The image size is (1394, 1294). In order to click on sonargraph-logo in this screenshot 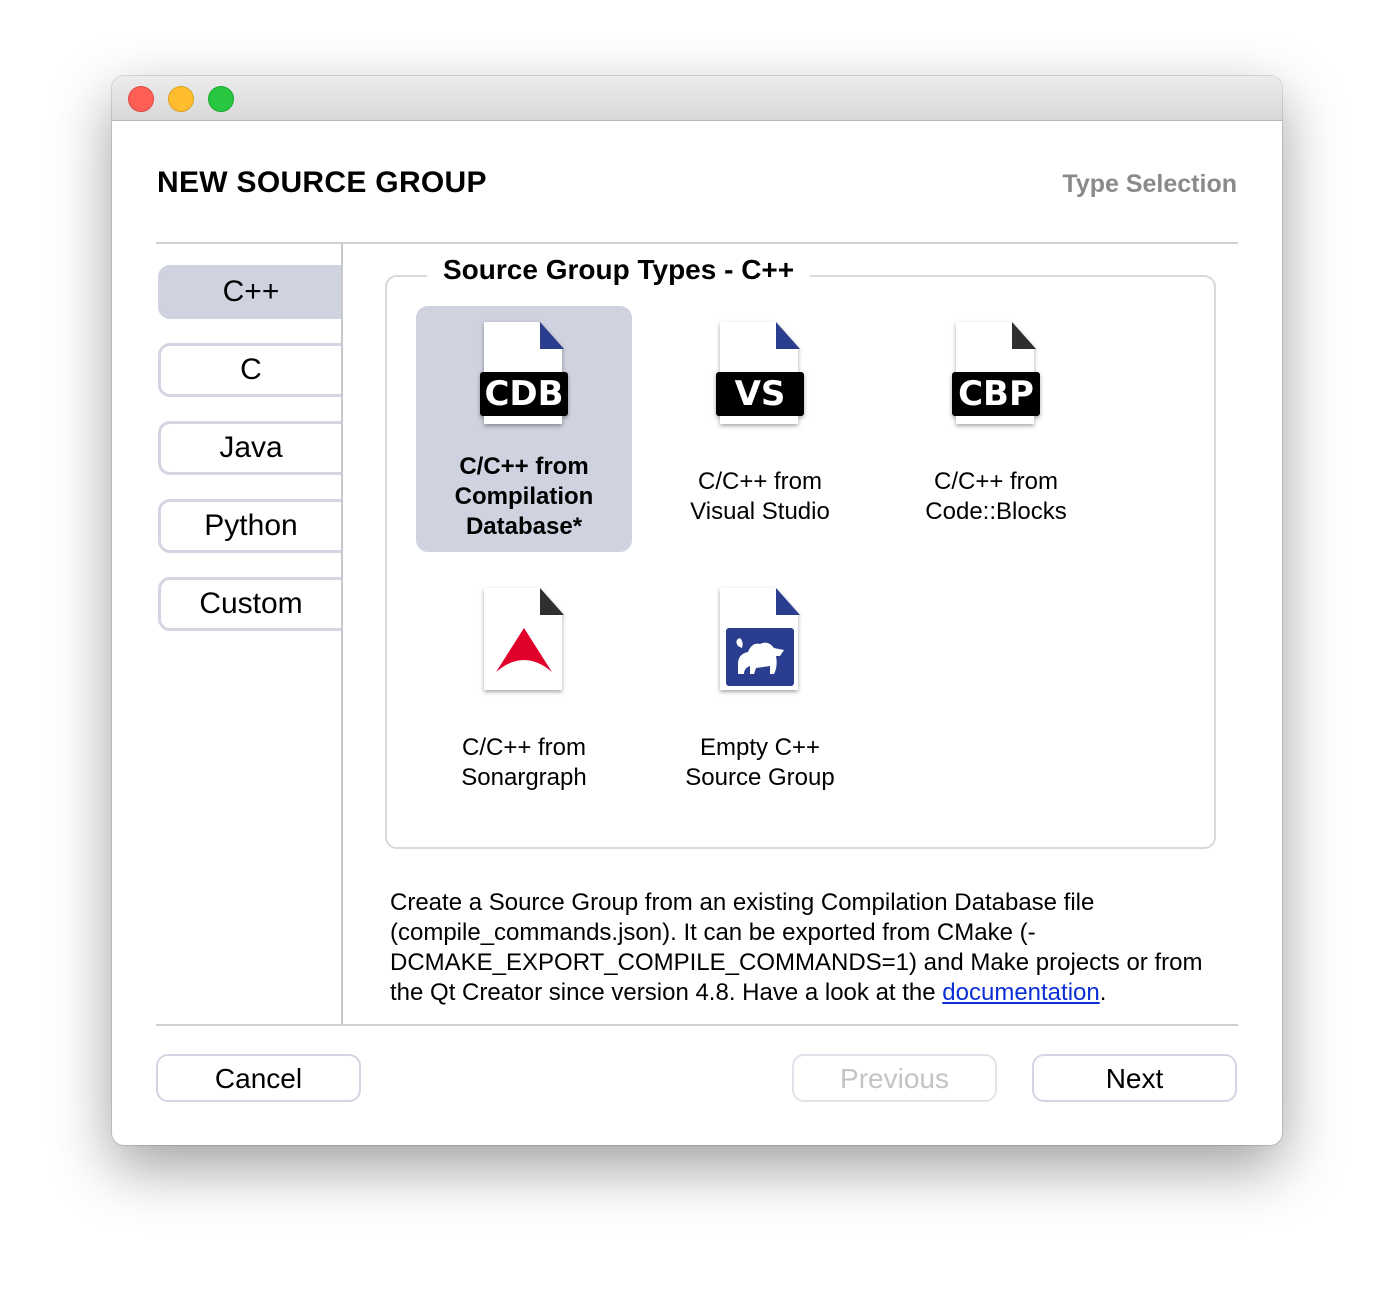, I will do `click(524, 650)`.